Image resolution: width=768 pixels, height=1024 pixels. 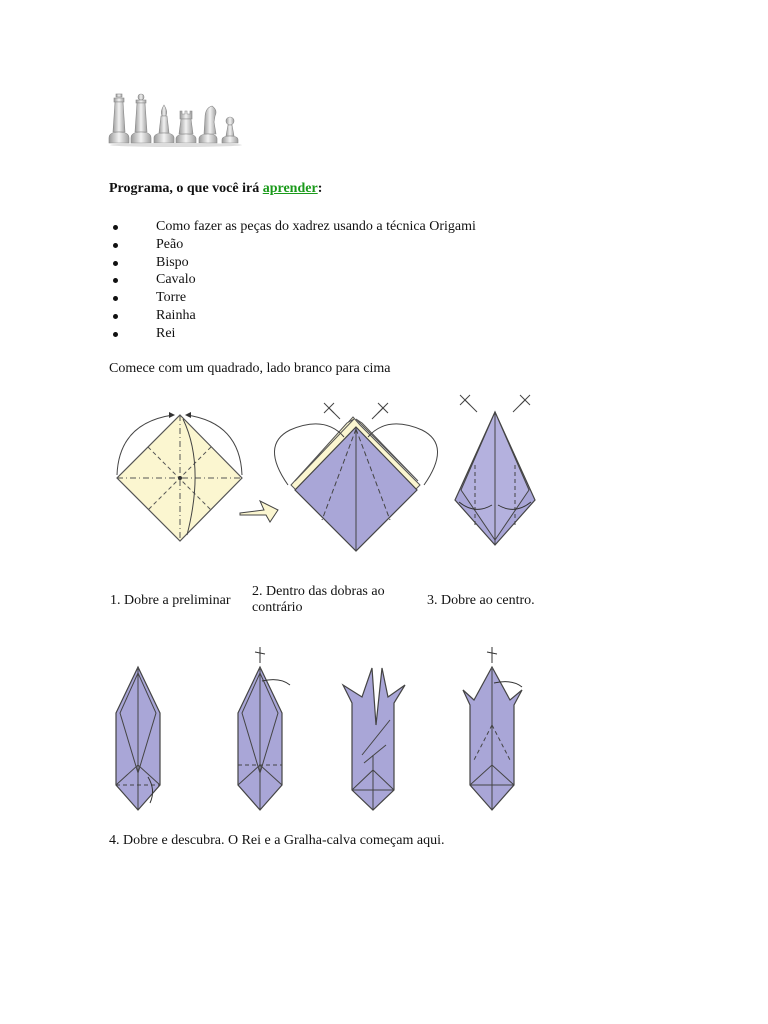 What do you see at coordinates (208, 124) in the screenshot?
I see `knight-piece-icon` at bounding box center [208, 124].